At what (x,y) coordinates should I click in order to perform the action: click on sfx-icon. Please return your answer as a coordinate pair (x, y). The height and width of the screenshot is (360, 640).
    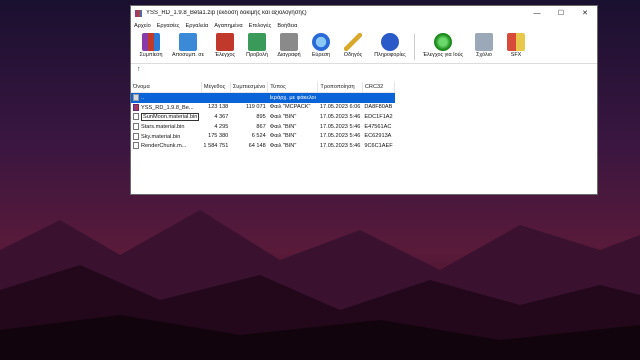
    Looking at the image, I should click on (516, 42).